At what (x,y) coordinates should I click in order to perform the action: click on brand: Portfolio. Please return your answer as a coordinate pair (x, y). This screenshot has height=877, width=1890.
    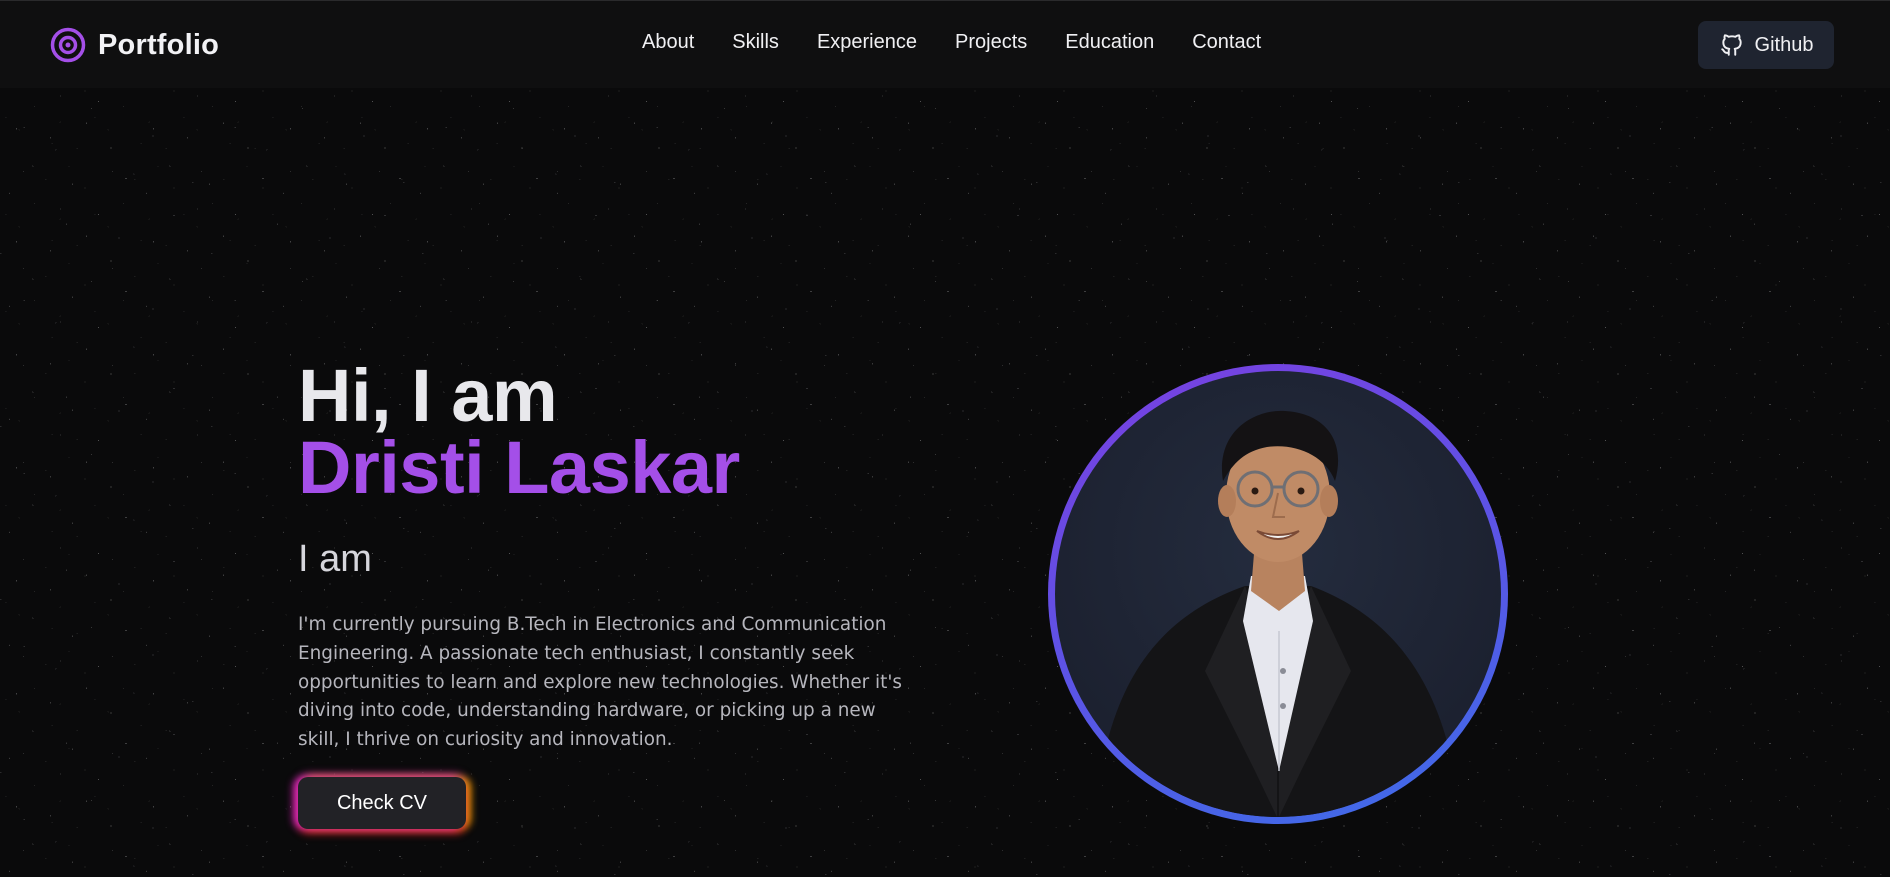
    Looking at the image, I should click on (134, 45).